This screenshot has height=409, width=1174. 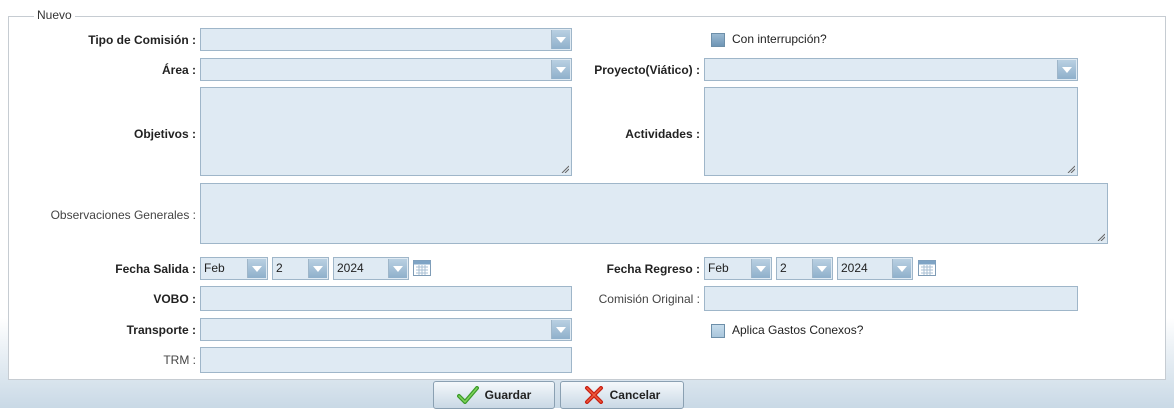 What do you see at coordinates (386, 39) in the screenshot?
I see `tipo-comision-select` at bounding box center [386, 39].